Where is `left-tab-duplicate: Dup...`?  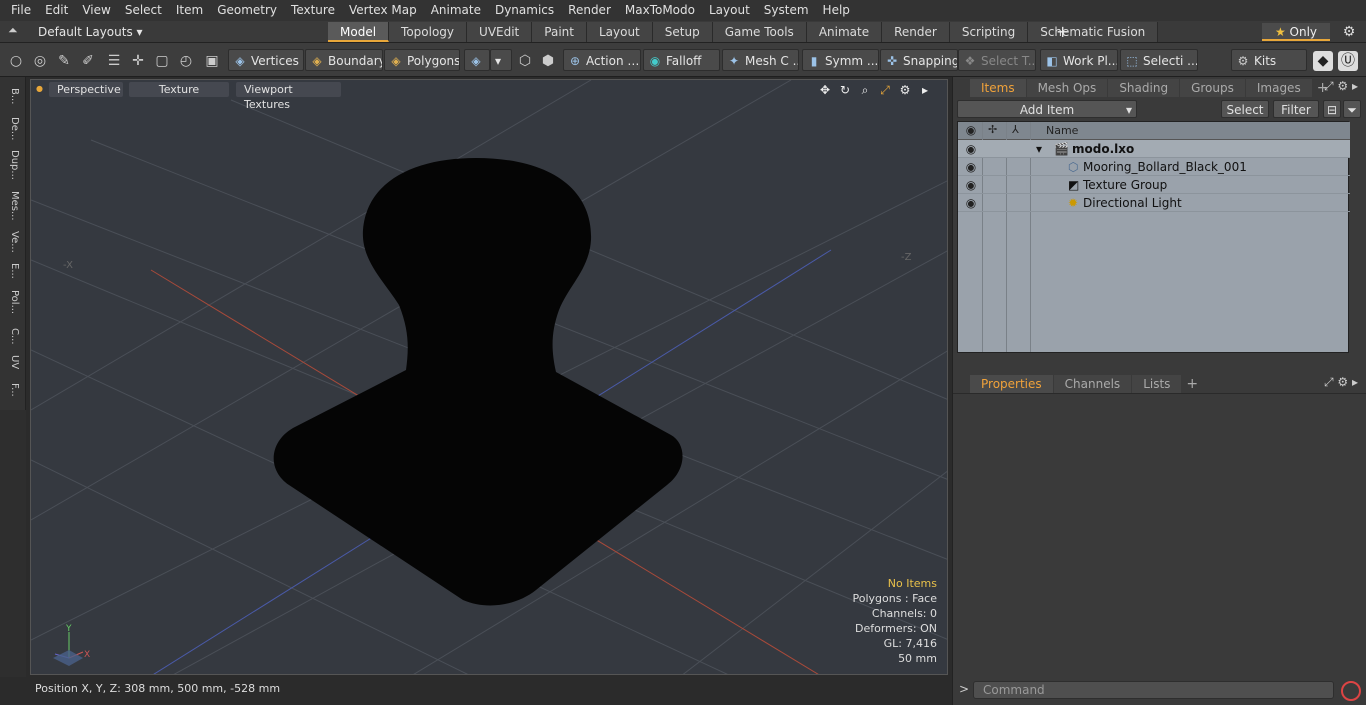 left-tab-duplicate: Dup... is located at coordinates (12, 165).